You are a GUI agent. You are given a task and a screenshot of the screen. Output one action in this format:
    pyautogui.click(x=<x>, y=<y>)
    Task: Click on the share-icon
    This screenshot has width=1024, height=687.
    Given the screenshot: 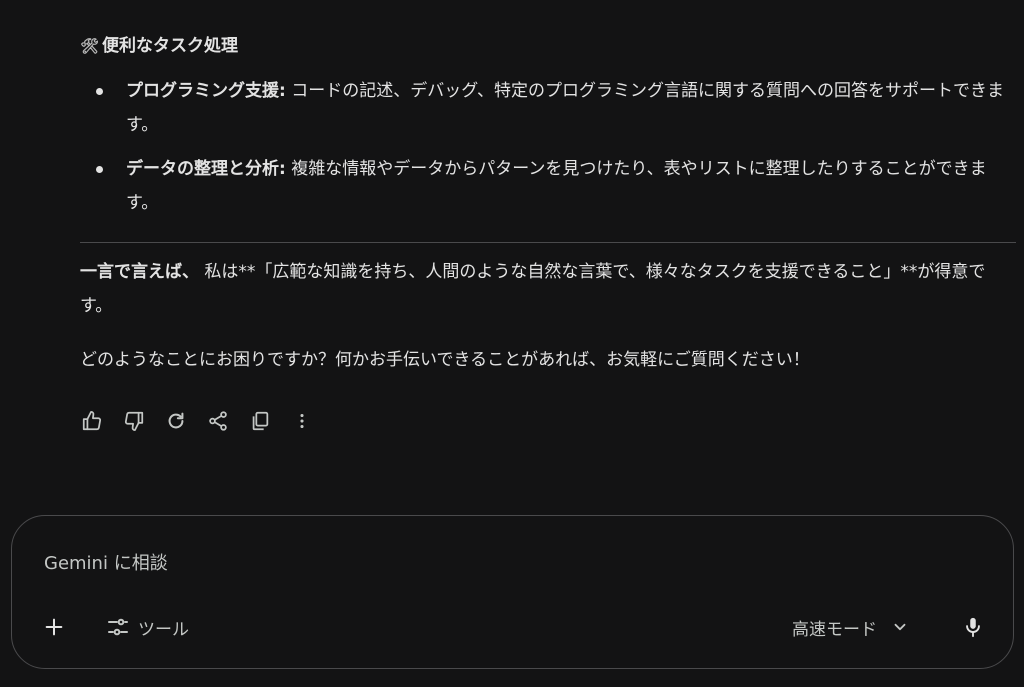 What is the action you would take?
    pyautogui.click(x=218, y=421)
    